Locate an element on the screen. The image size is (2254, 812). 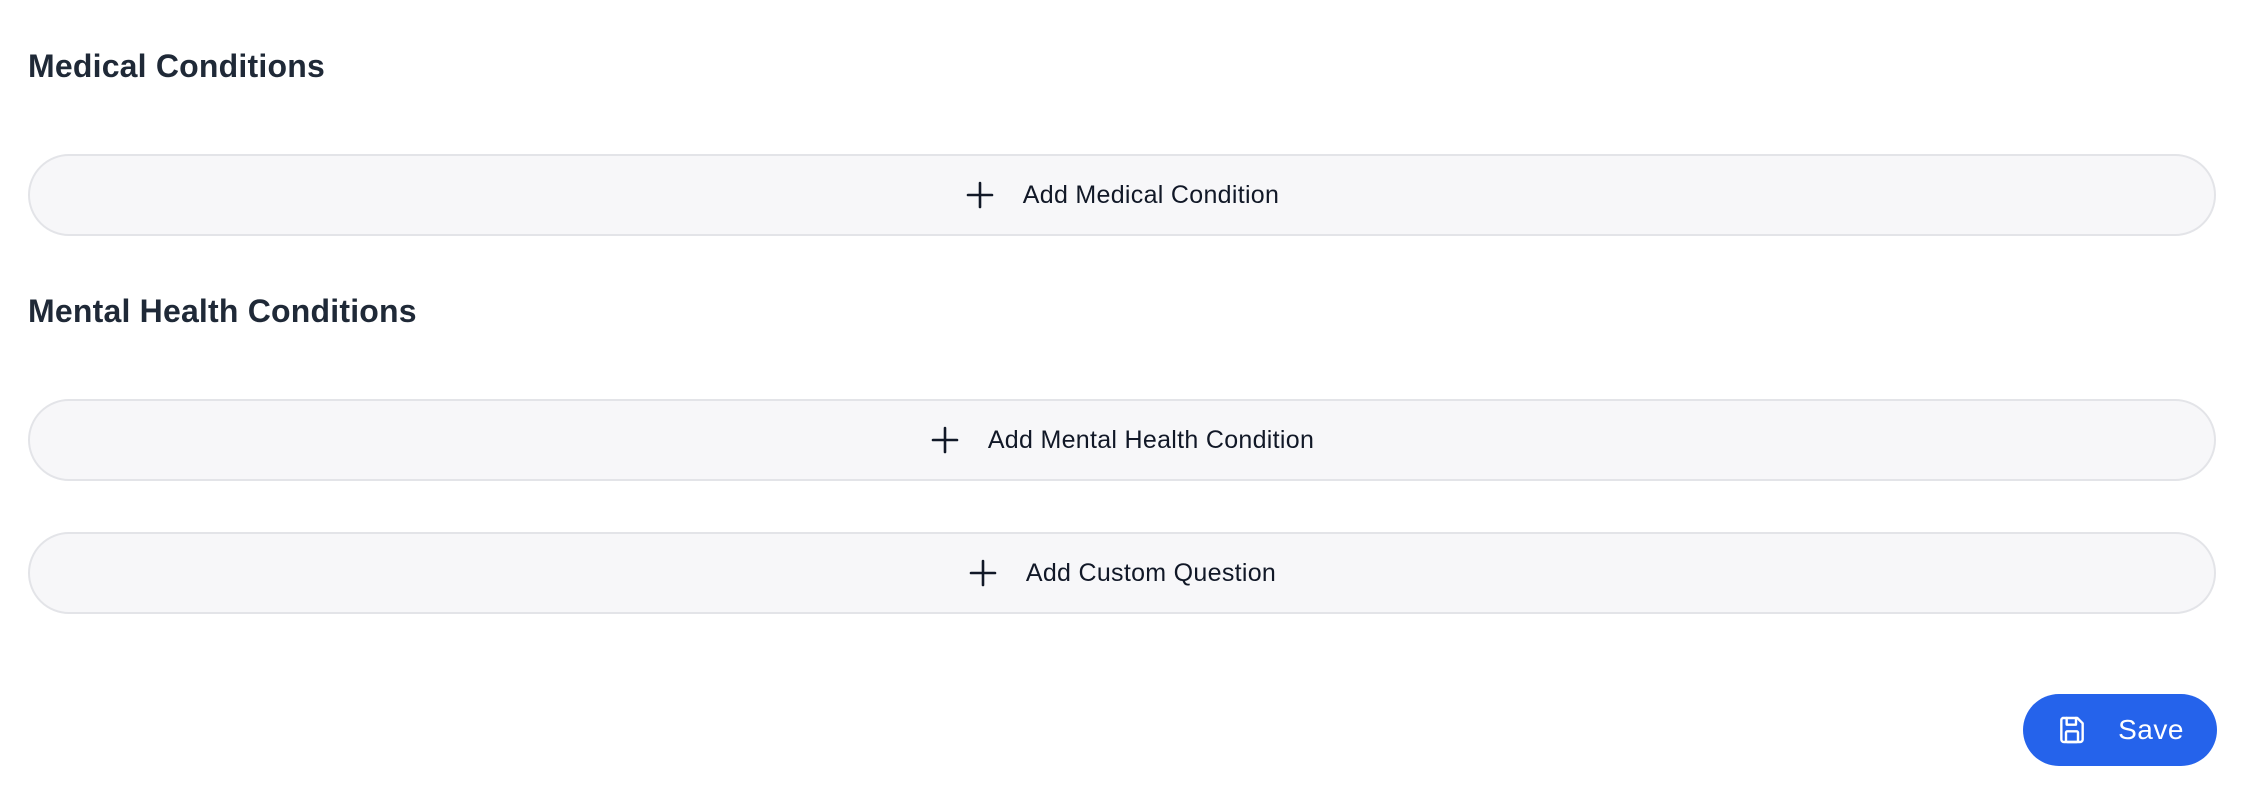
floppy-disk-icon is located at coordinates (2072, 730).